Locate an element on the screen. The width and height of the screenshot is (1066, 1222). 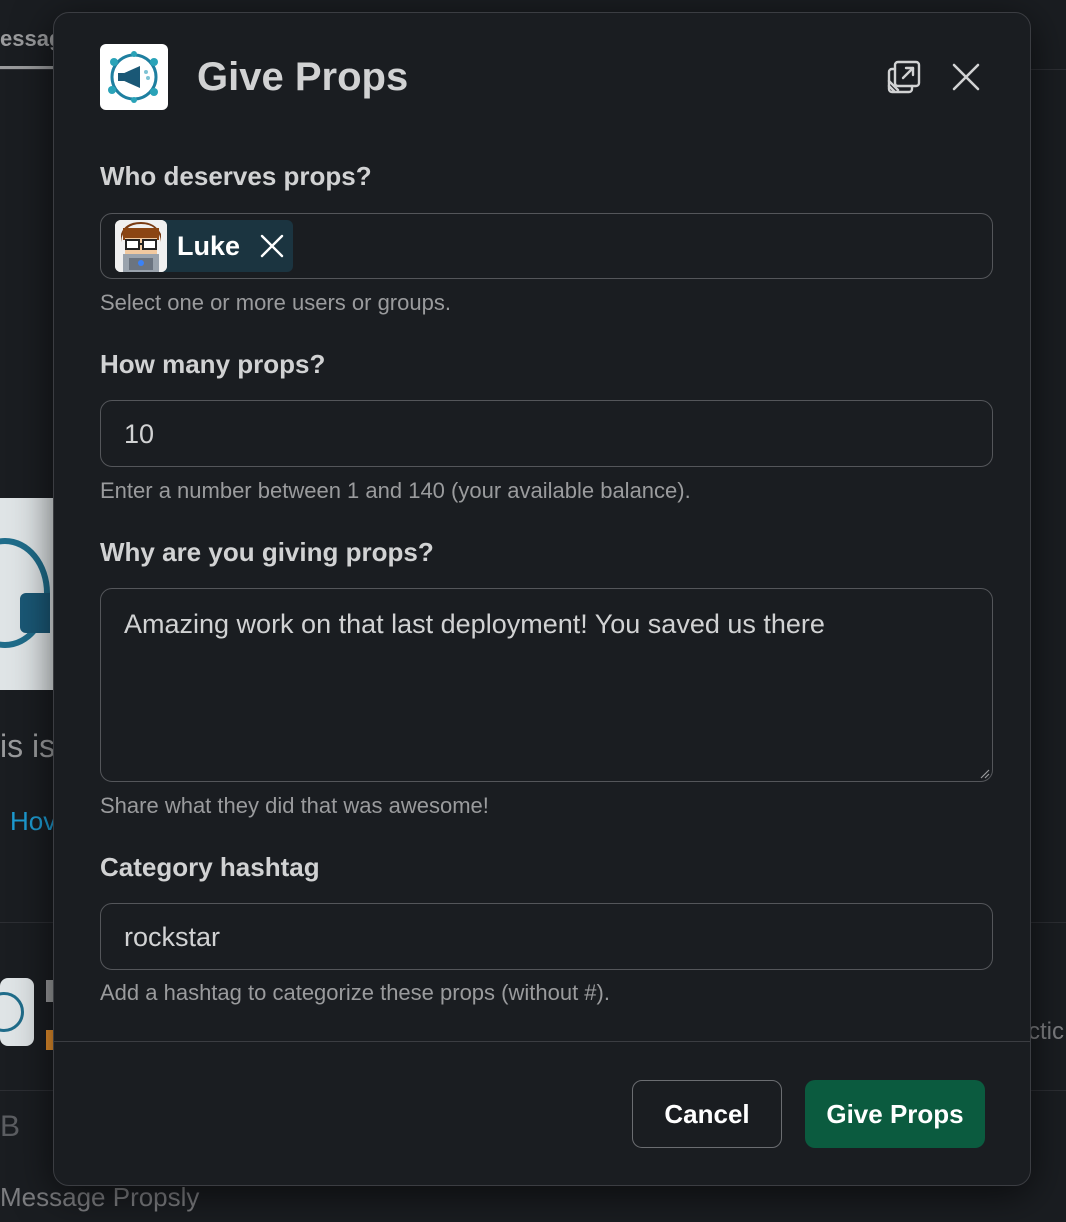
reason-label: Why are you giving props? is located at coordinates (267, 552).